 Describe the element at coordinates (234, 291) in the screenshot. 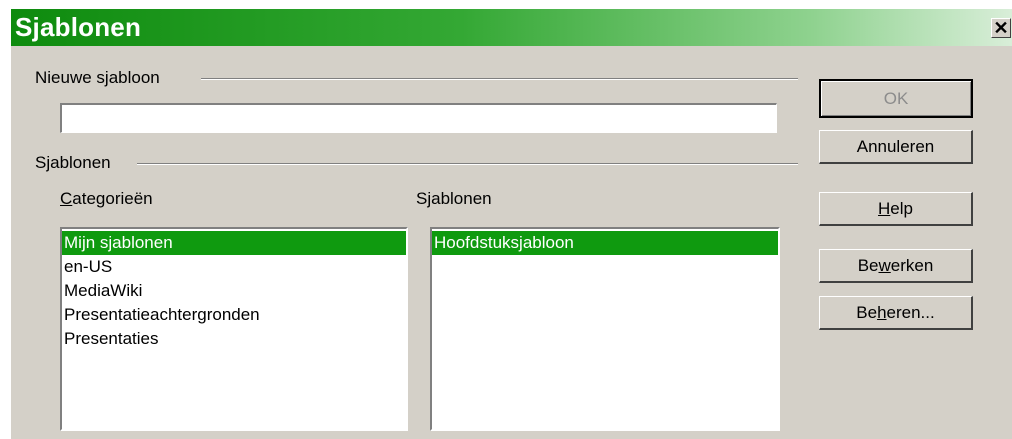

I see `category-item-mediawiki: MediaWiki` at that location.